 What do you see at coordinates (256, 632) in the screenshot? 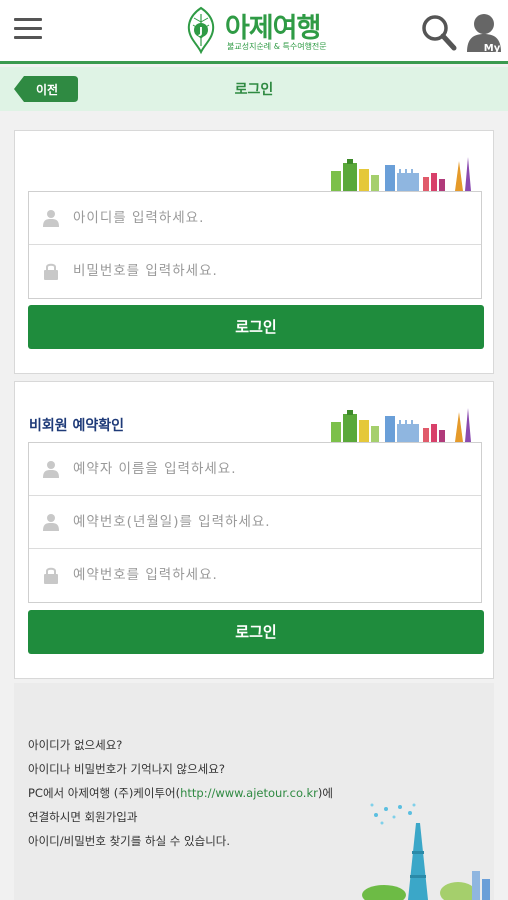
I see `guest-login-button: 로그인` at bounding box center [256, 632].